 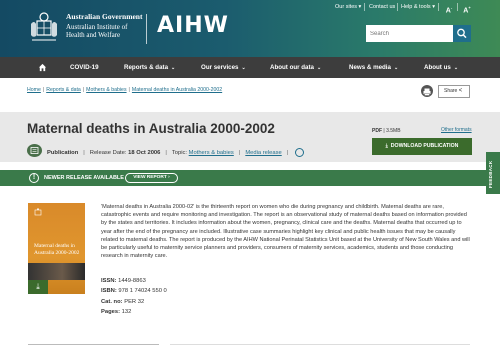 I want to click on cover-download-button: ⤓, so click(x=38, y=287).